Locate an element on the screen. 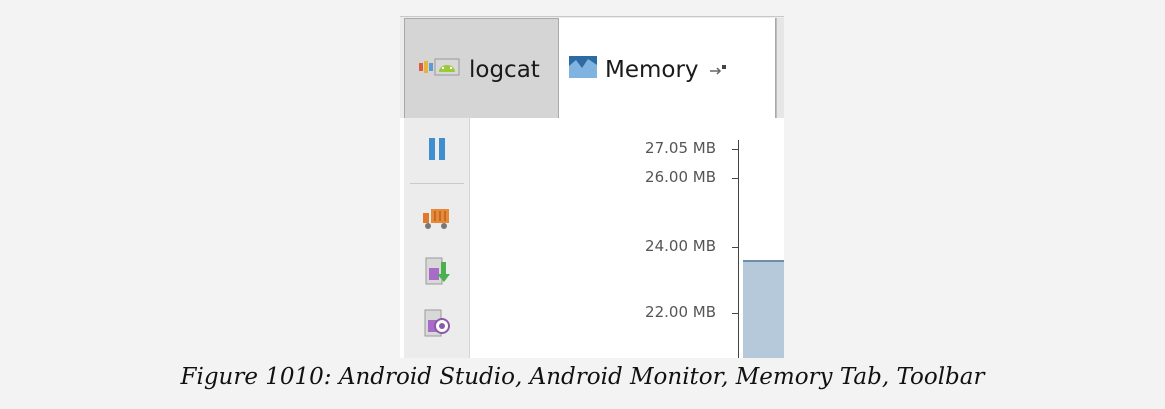 The width and height of the screenshot is (1165, 409). garbage-truck-icon is located at coordinates (437, 221).